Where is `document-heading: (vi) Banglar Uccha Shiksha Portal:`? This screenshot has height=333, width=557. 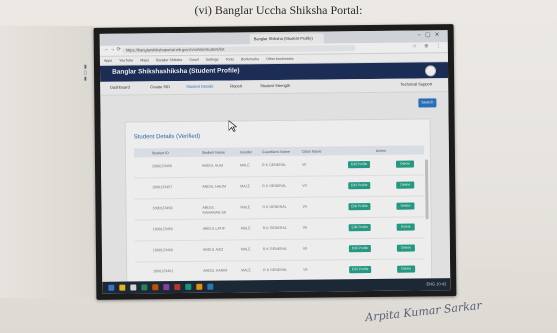 document-heading: (vi) Banglar Uccha Shiksha Portal: is located at coordinates (278, 10).